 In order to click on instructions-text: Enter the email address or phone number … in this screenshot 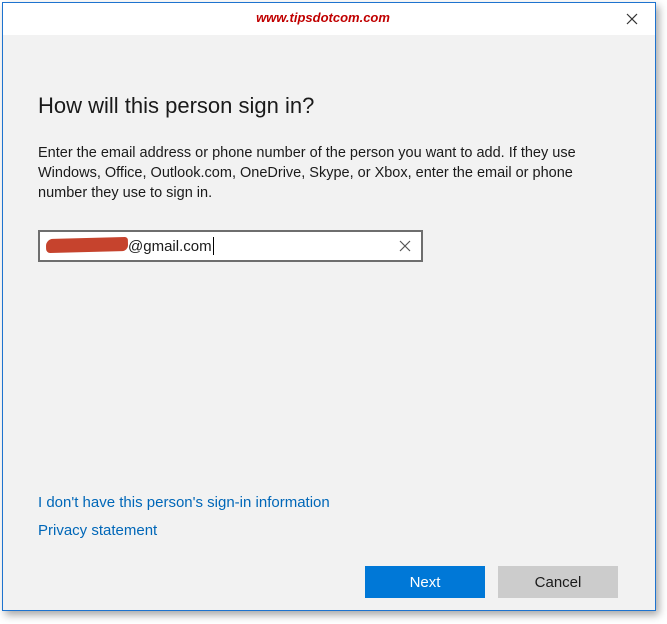, I will do `click(307, 173)`.